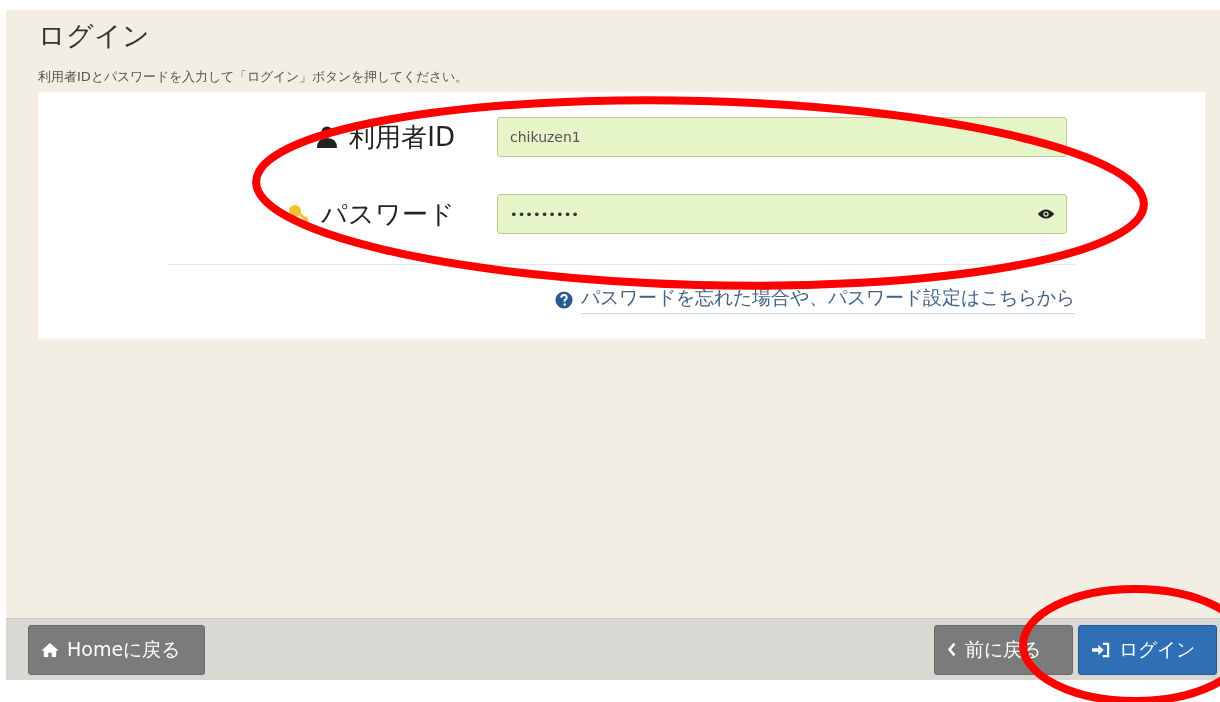  Describe the element at coordinates (1101, 649) in the screenshot. I see `sign-in-icon` at that location.